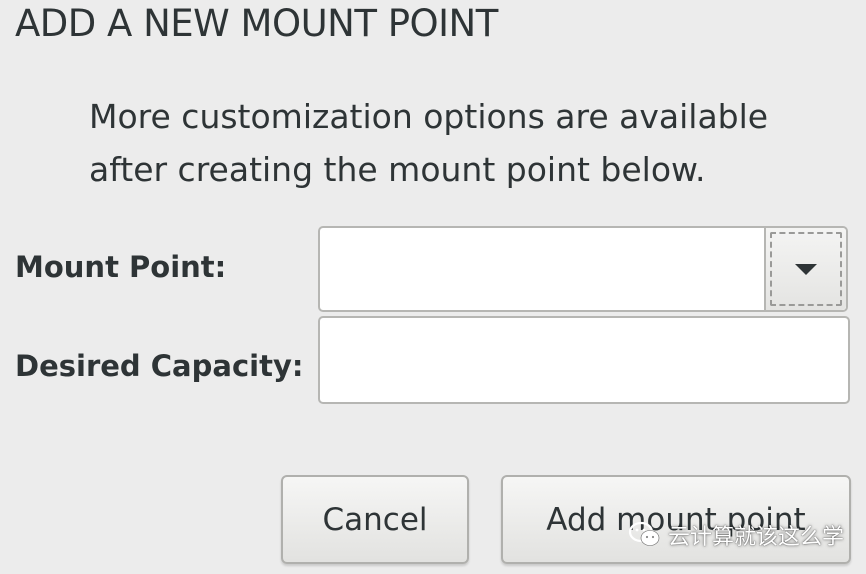  I want to click on watermark-text: 云计算就该这么学, so click(756, 537).